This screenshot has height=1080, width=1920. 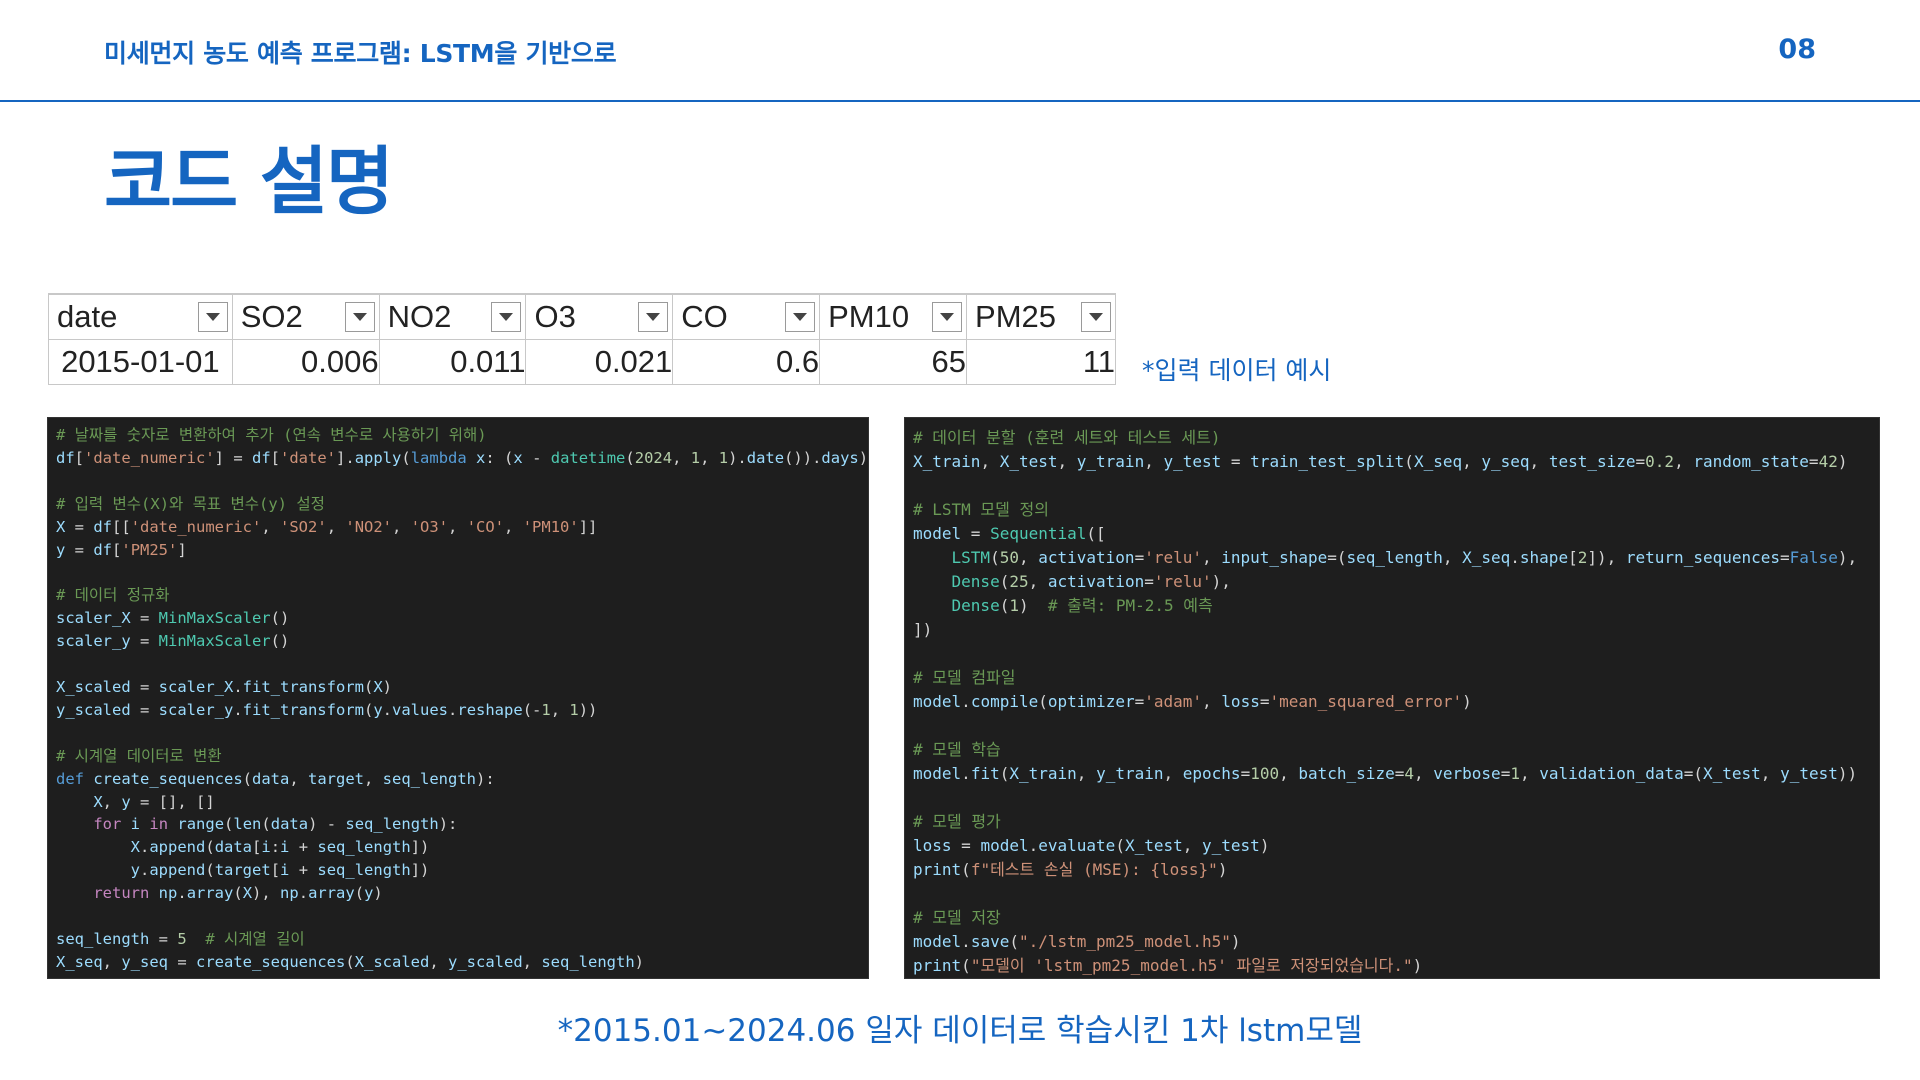 What do you see at coordinates (305, 362) in the screenshot?
I see `table-cell: 0.006` at bounding box center [305, 362].